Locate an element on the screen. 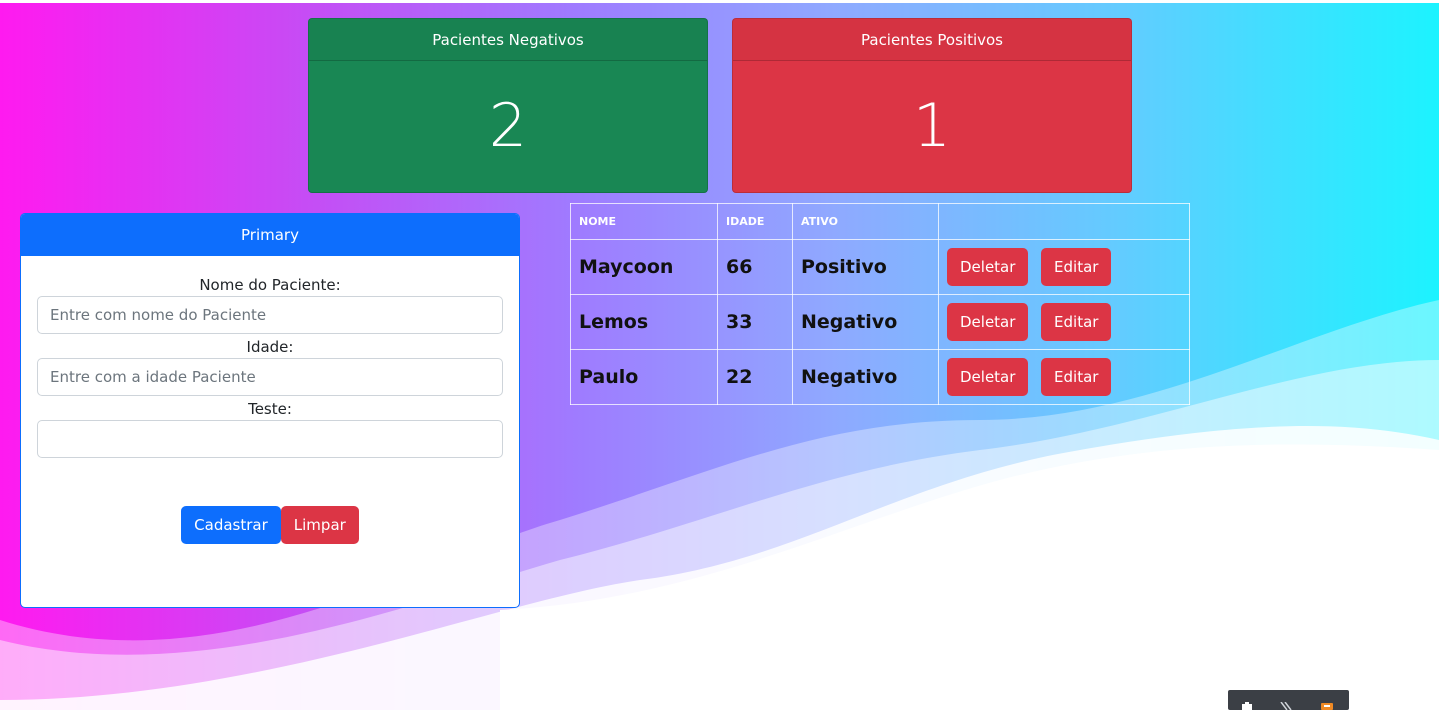 The width and height of the screenshot is (1439, 710). table-row: Maycoon 66 Positivo Deletar Editar is located at coordinates (880, 267).